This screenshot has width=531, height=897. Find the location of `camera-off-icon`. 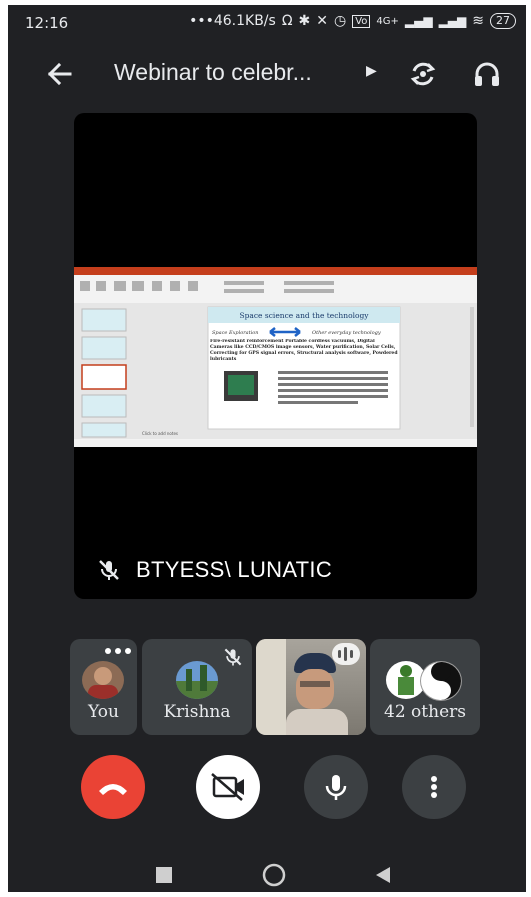

camera-off-icon is located at coordinates (227, 787).